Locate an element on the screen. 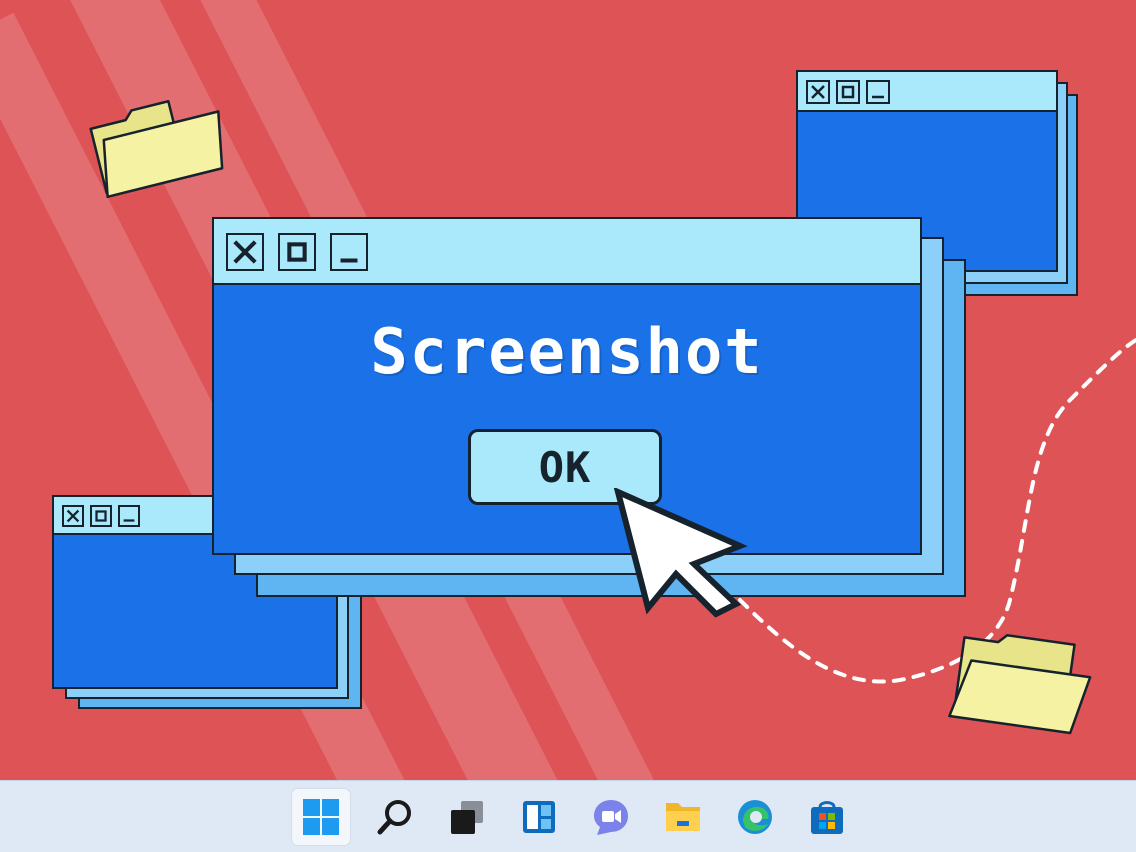 The height and width of the screenshot is (852, 1136). search-icon is located at coordinates (394, 817).